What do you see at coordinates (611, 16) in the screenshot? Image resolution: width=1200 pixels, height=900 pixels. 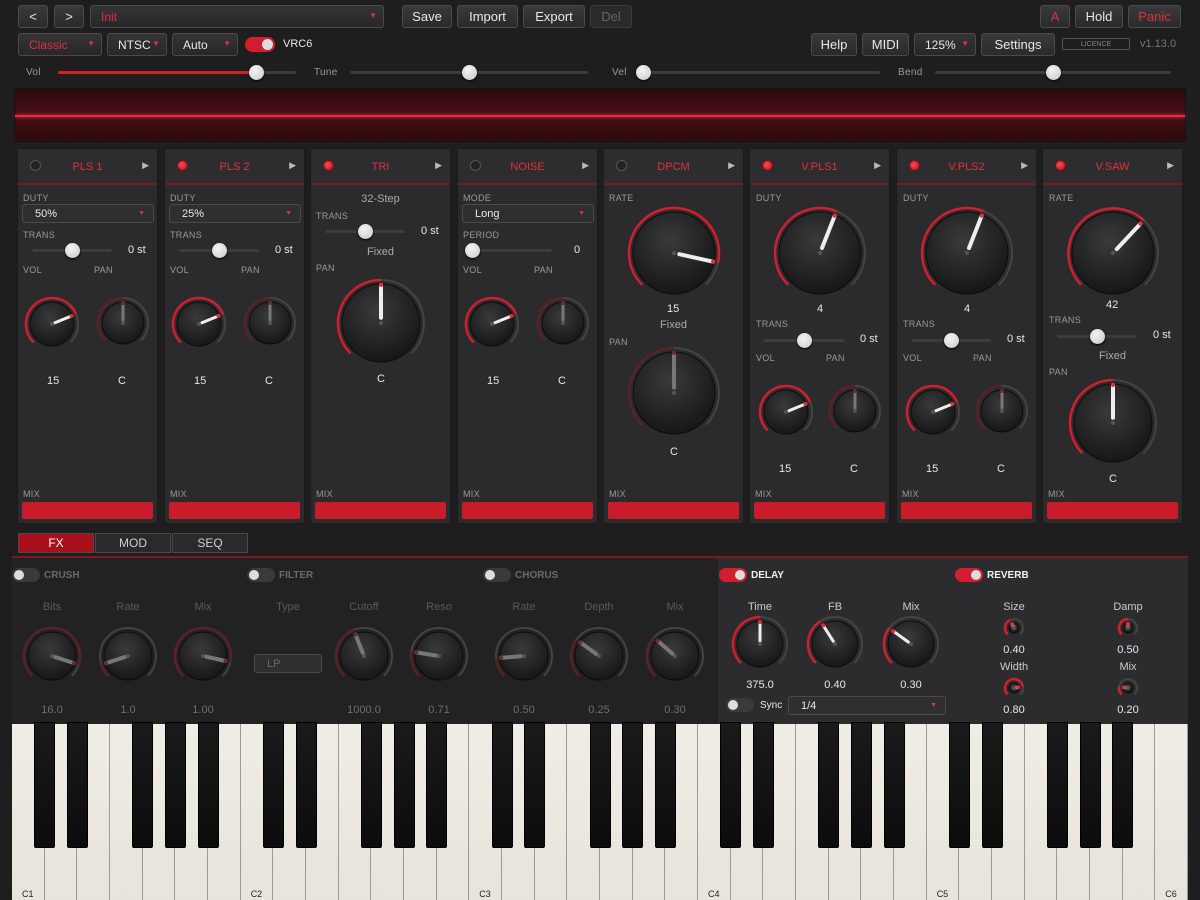 I see `delete-button: Del` at bounding box center [611, 16].